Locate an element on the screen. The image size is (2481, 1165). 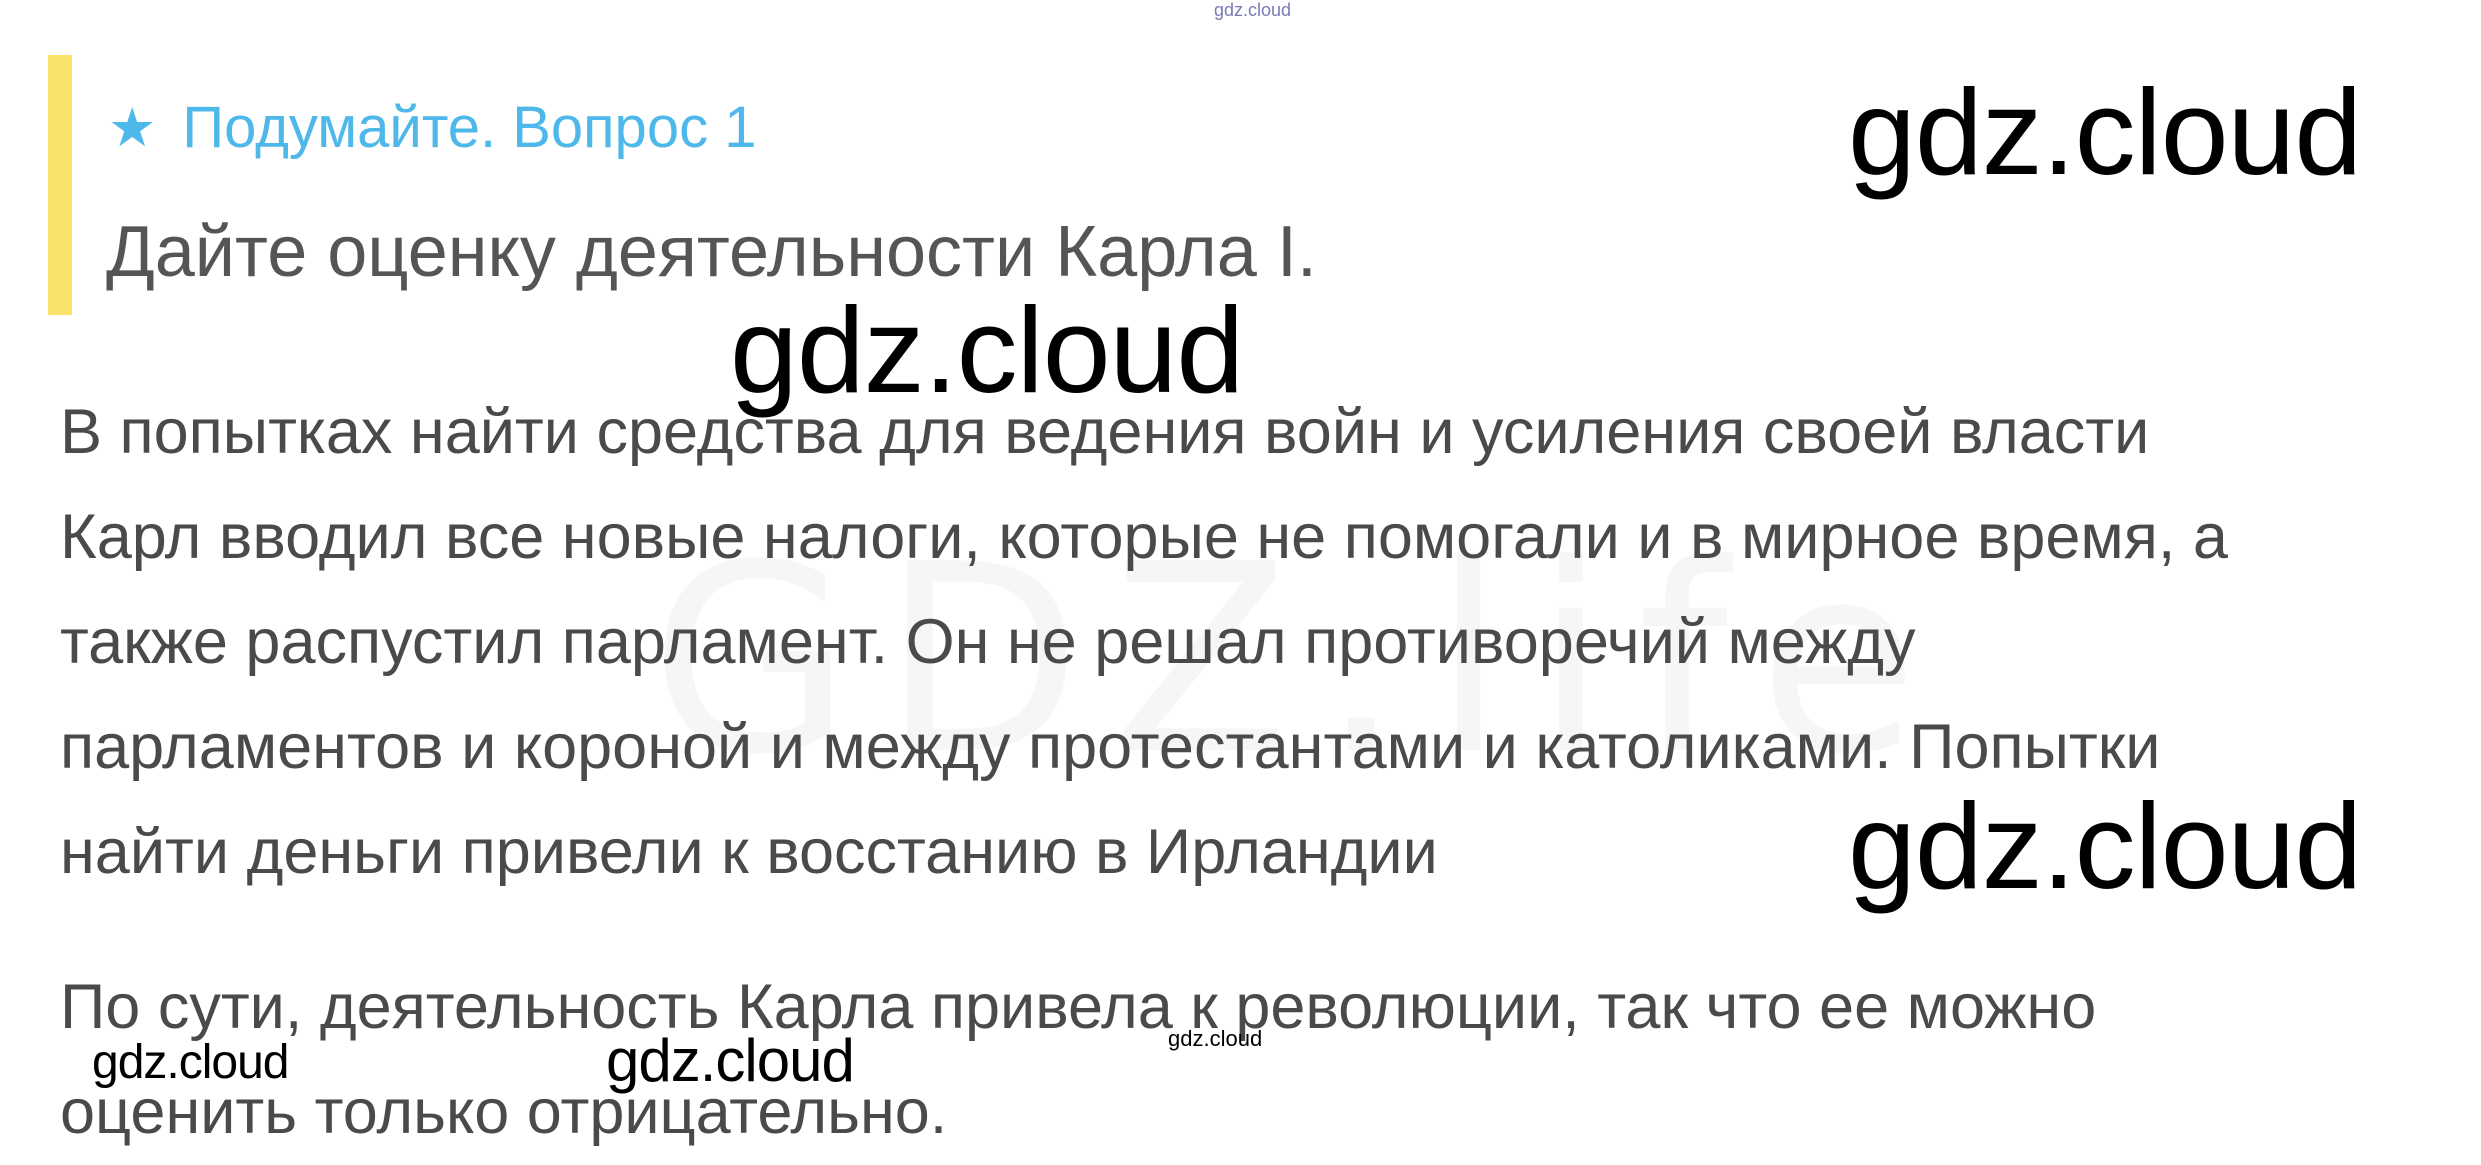
star-icon: ★ is located at coordinates (132, 128).